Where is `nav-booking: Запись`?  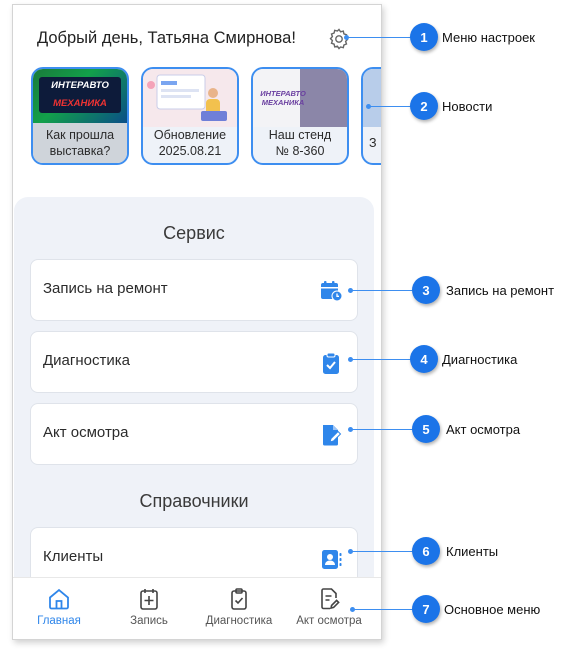
nav-booking: Запись is located at coordinates (149, 608).